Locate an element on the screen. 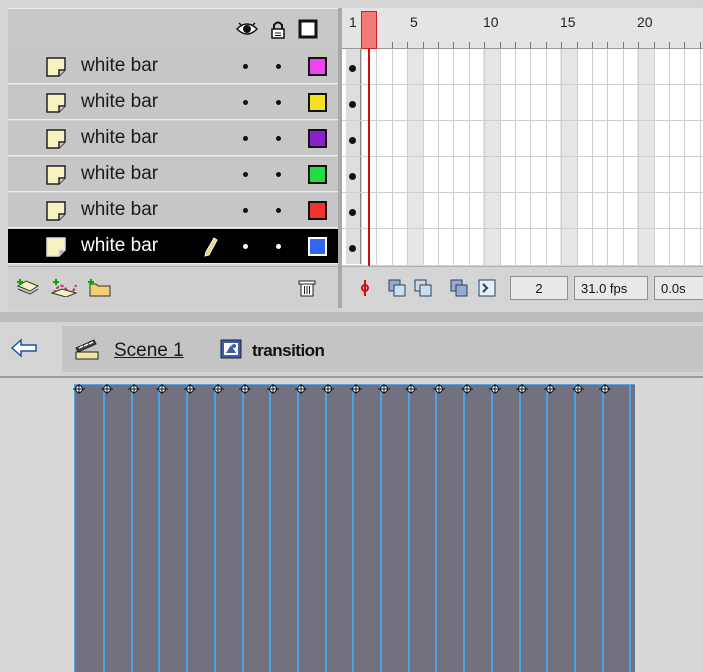 The image size is (703, 672). movieclip-symbol-icon is located at coordinates (231, 351).